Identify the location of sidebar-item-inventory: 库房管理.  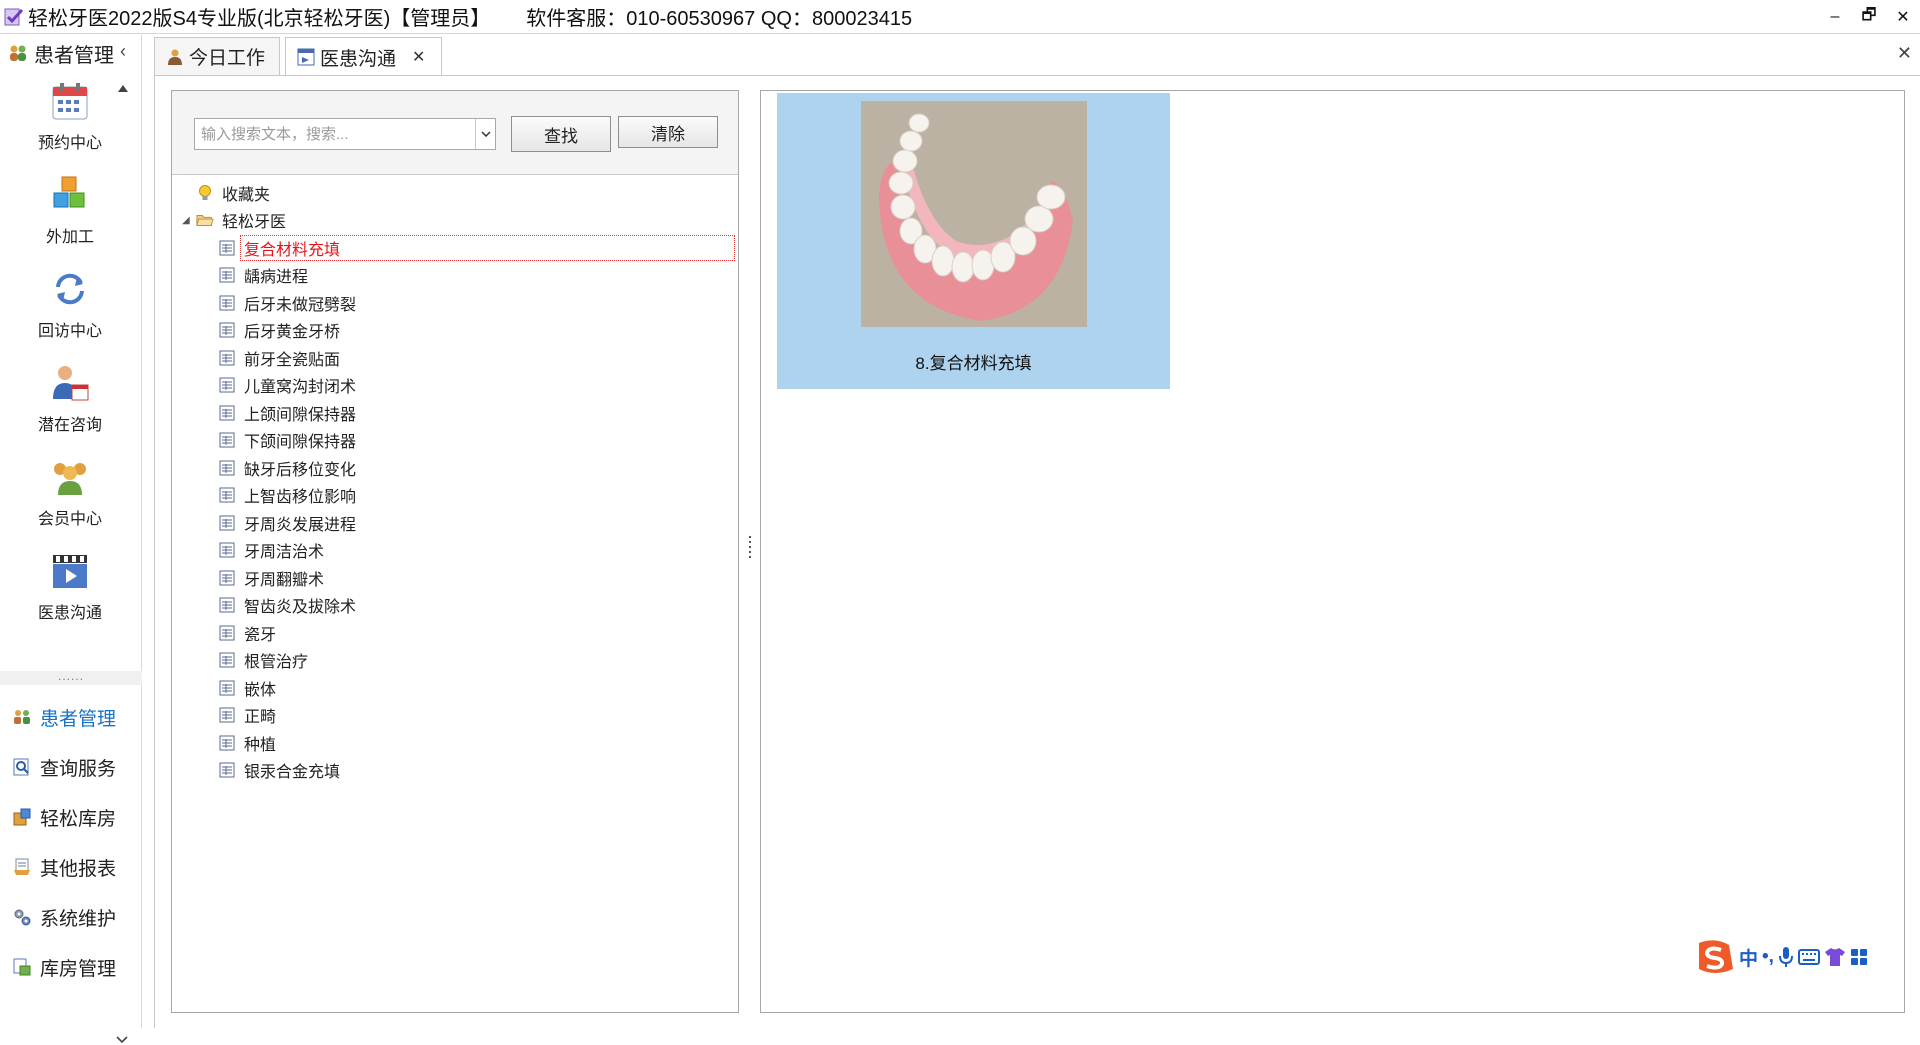
(71, 967).